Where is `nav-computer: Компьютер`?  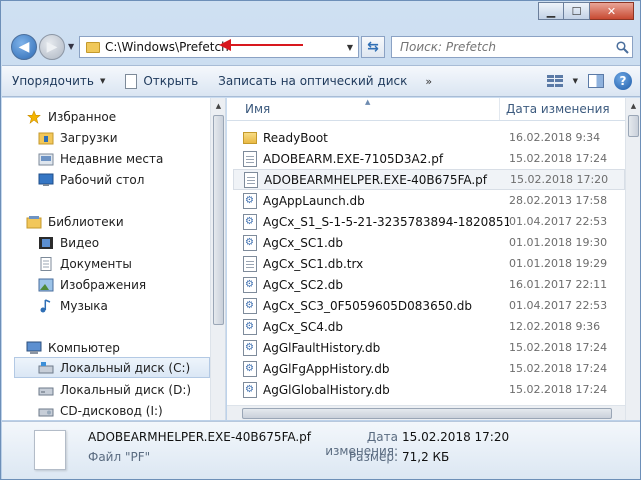
nav-computer: Компьютер is located at coordinates (125, 347).